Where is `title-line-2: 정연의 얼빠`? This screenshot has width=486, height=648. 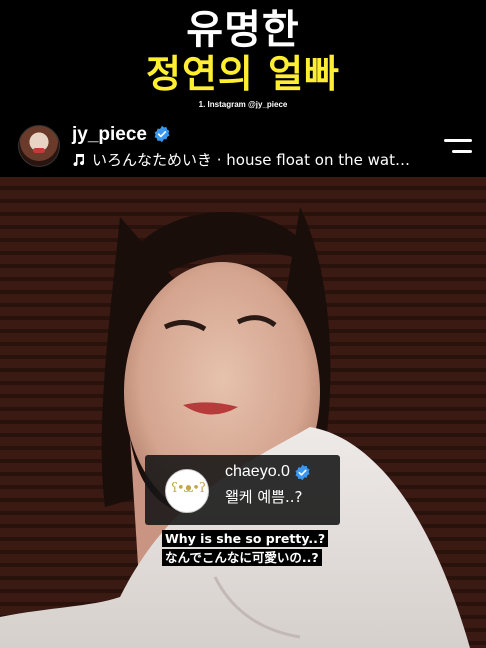
title-line-2: 정연의 얼빠 is located at coordinates (243, 74).